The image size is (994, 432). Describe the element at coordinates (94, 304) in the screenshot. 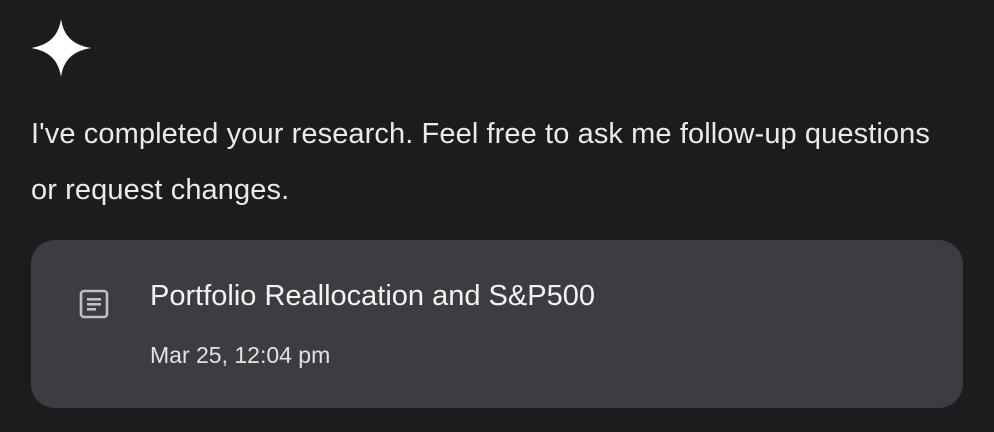

I see `document-icon` at that location.